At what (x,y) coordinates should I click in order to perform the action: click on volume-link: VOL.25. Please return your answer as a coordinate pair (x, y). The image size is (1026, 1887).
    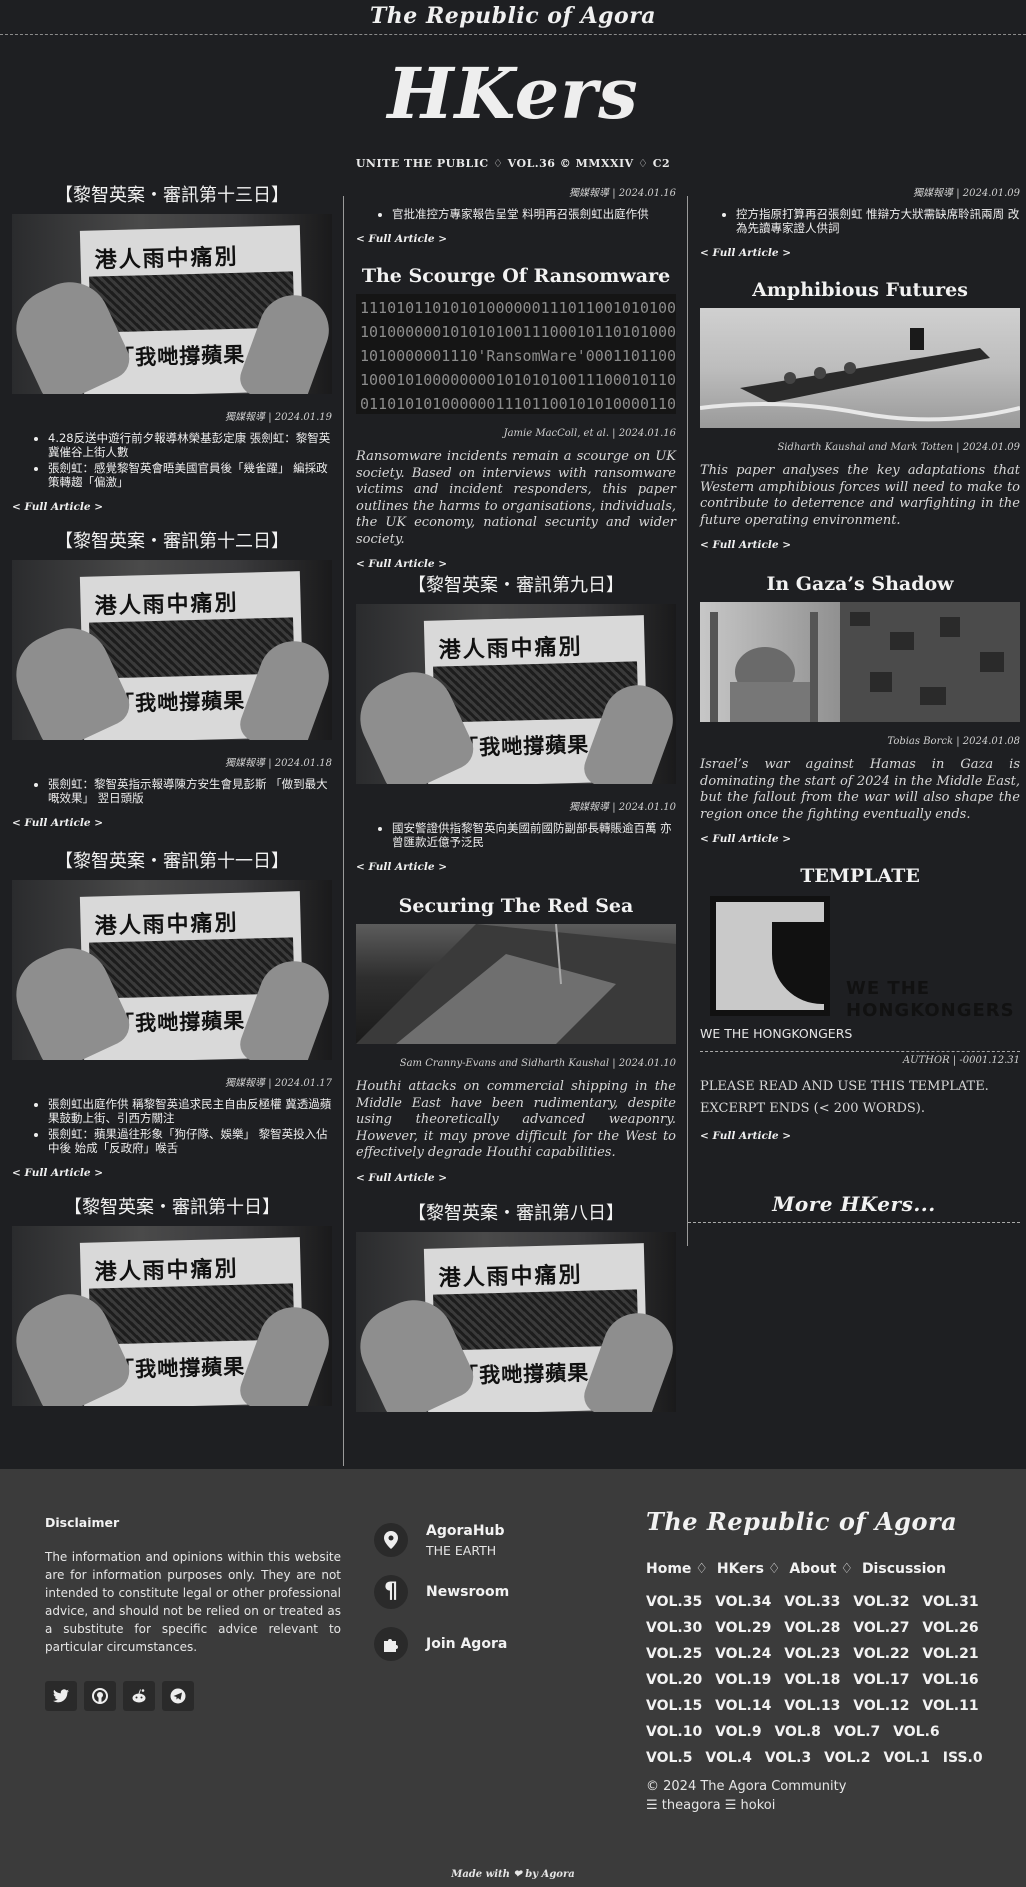
    Looking at the image, I should click on (674, 1654).